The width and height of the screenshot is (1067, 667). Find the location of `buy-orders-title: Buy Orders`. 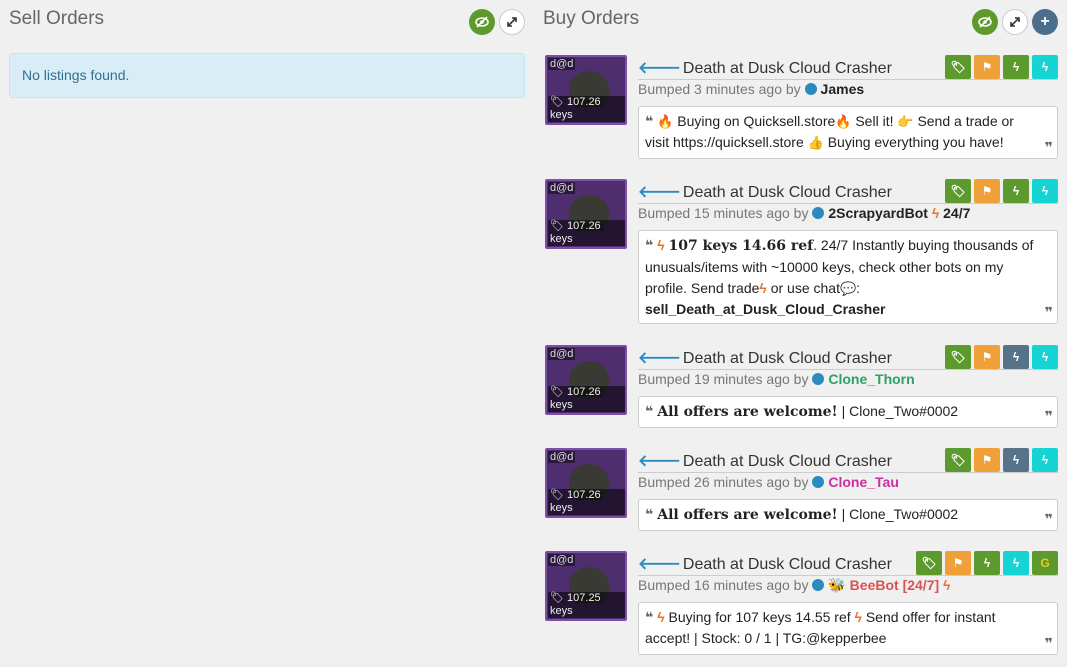

buy-orders-title: Buy Orders is located at coordinates (591, 18).